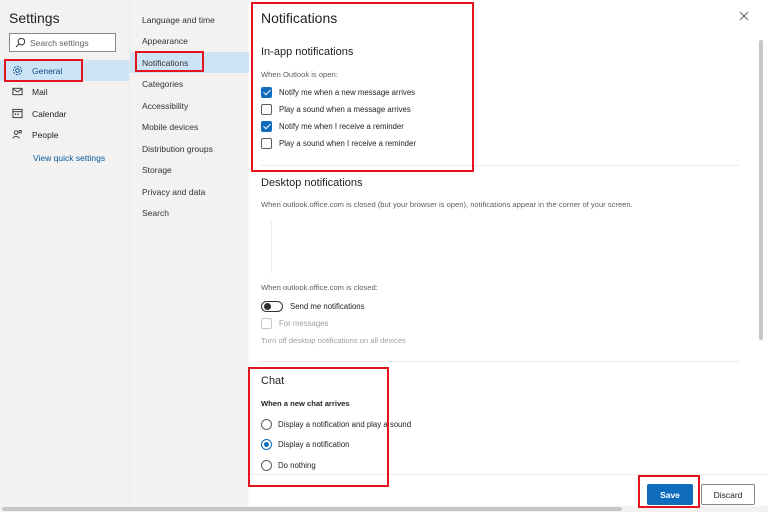 The height and width of the screenshot is (512, 768). Describe the element at coordinates (64, 91) in the screenshot. I see `nav-item-mail: Mail` at that location.